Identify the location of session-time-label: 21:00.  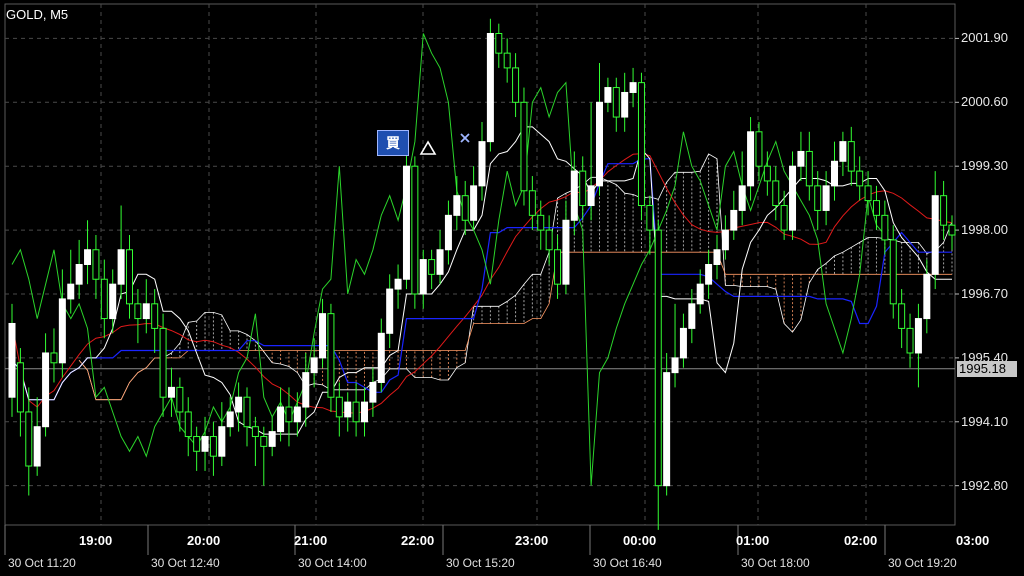
(311, 540).